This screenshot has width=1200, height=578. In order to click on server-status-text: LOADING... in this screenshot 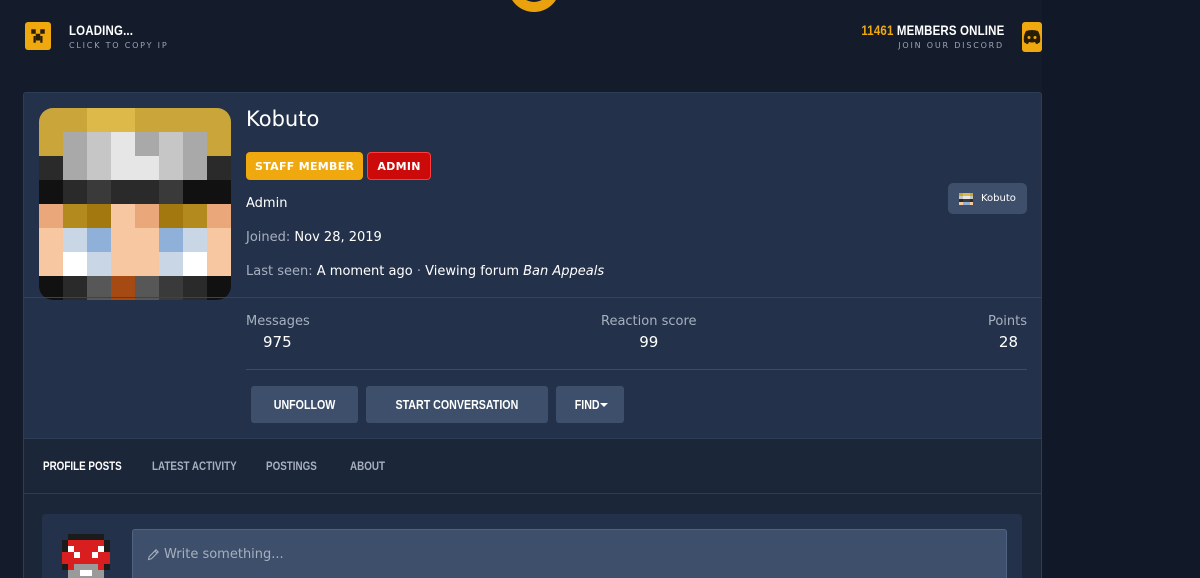, I will do `click(101, 30)`.